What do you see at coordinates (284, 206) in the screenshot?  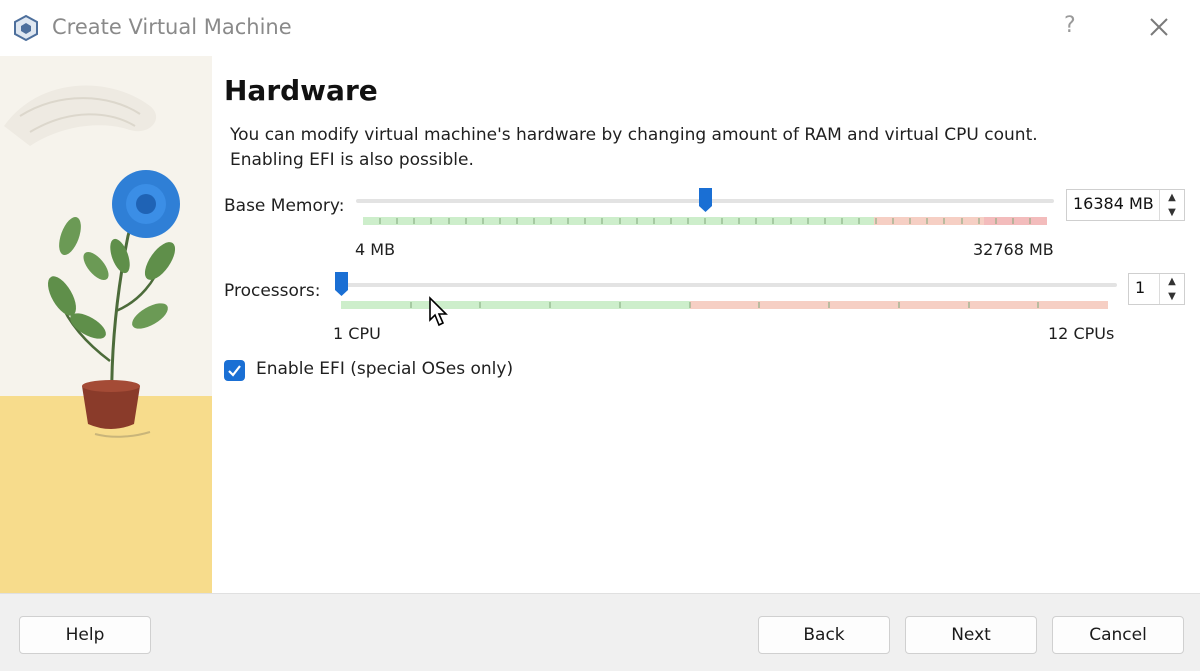 I see `base-memory-label: Base Memory:` at bounding box center [284, 206].